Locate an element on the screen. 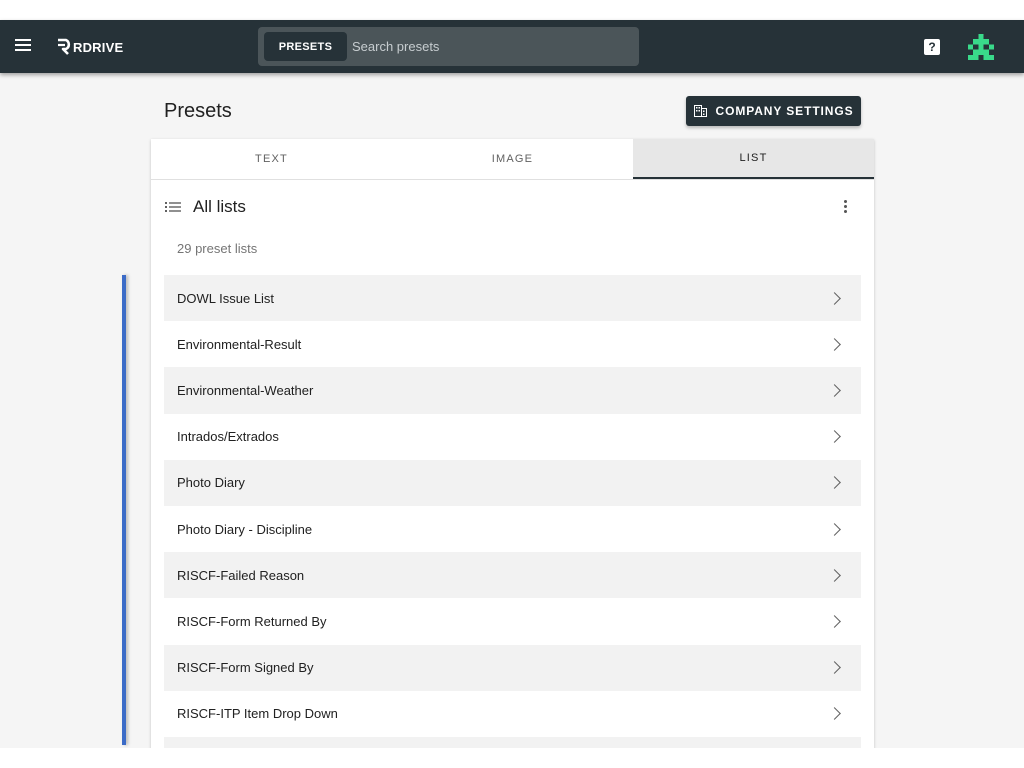 The width and height of the screenshot is (1024, 768). list-item: Environmental-Result is located at coordinates (512, 344).